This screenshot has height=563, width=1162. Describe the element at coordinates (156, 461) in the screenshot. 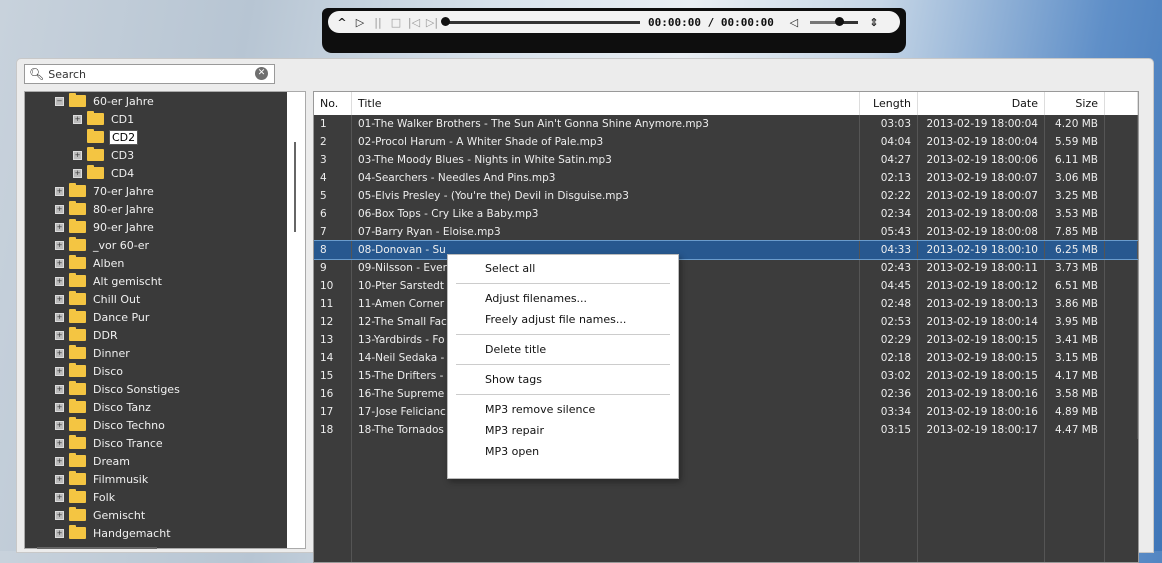

I see `tree-item: + Dream` at that location.